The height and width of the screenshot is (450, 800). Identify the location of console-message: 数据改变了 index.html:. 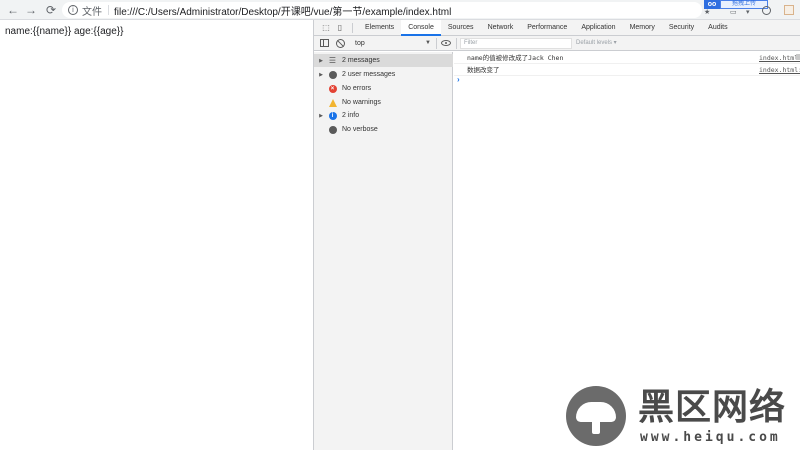
(627, 70).